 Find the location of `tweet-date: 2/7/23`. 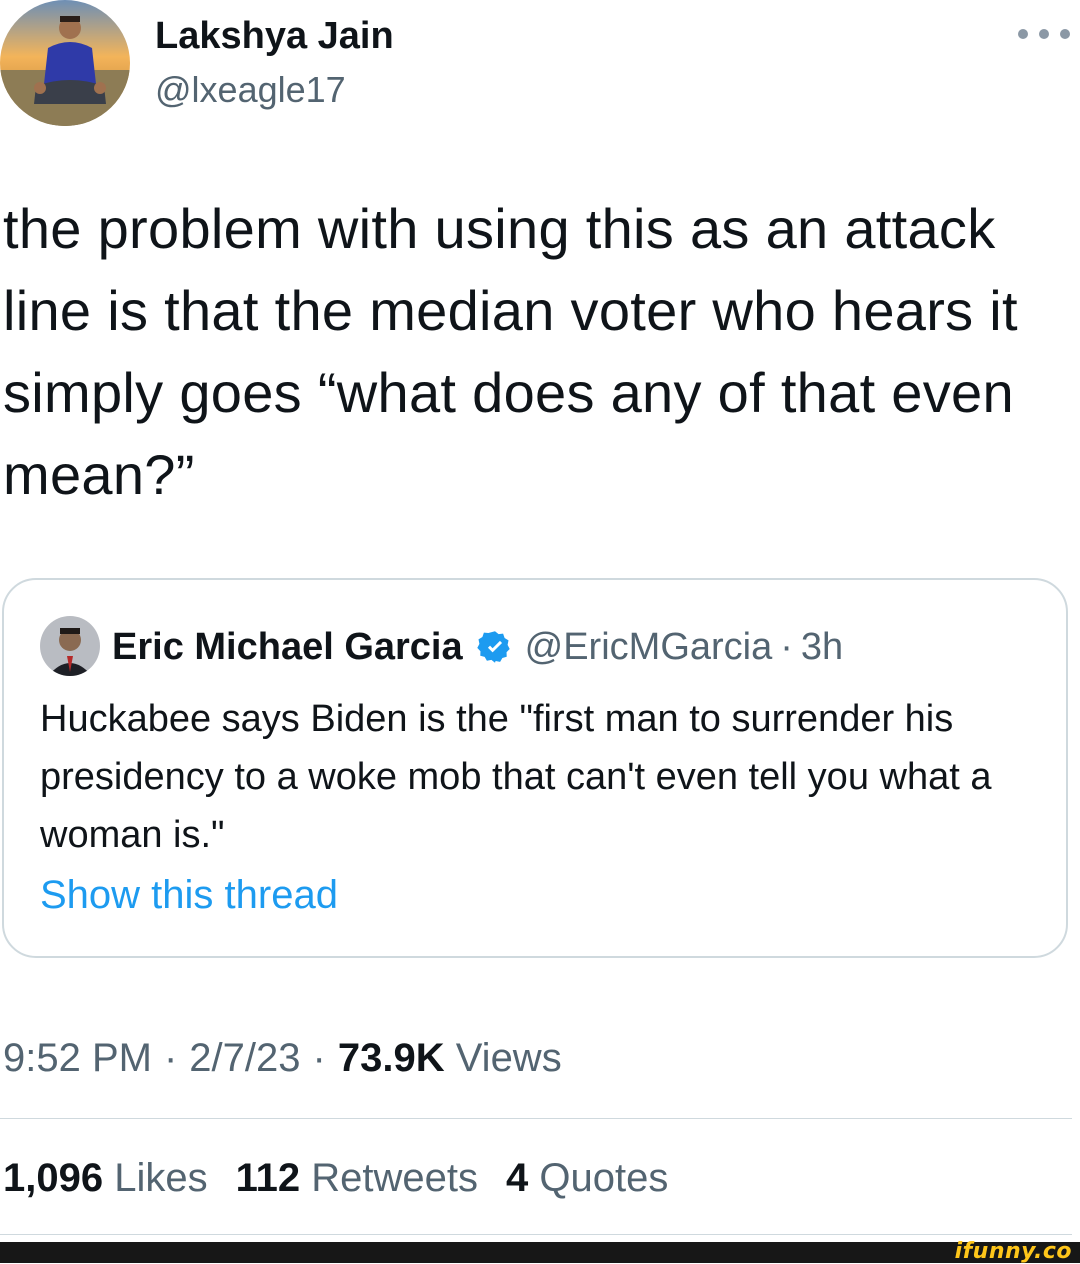

tweet-date: 2/7/23 is located at coordinates (244, 1058).